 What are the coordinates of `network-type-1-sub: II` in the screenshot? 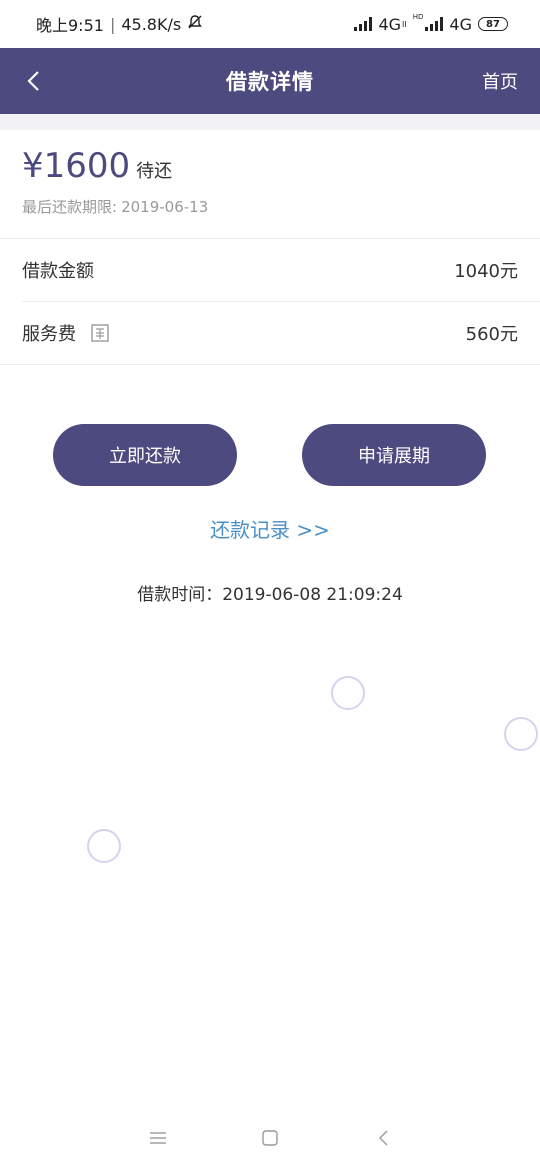 It's located at (404, 24).